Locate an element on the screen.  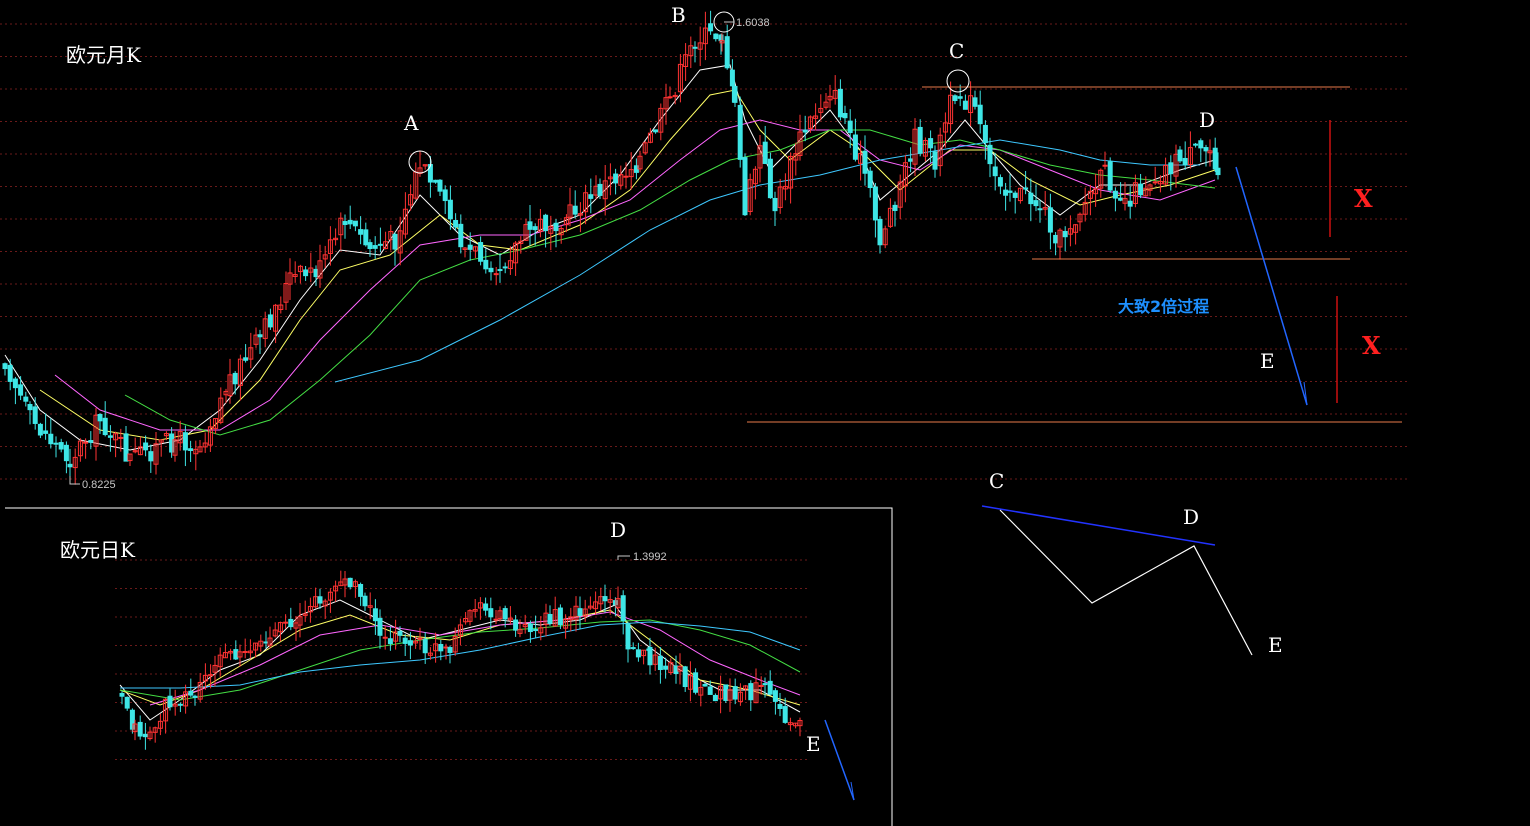
daily-projection-arrow is located at coordinates (839, 760).